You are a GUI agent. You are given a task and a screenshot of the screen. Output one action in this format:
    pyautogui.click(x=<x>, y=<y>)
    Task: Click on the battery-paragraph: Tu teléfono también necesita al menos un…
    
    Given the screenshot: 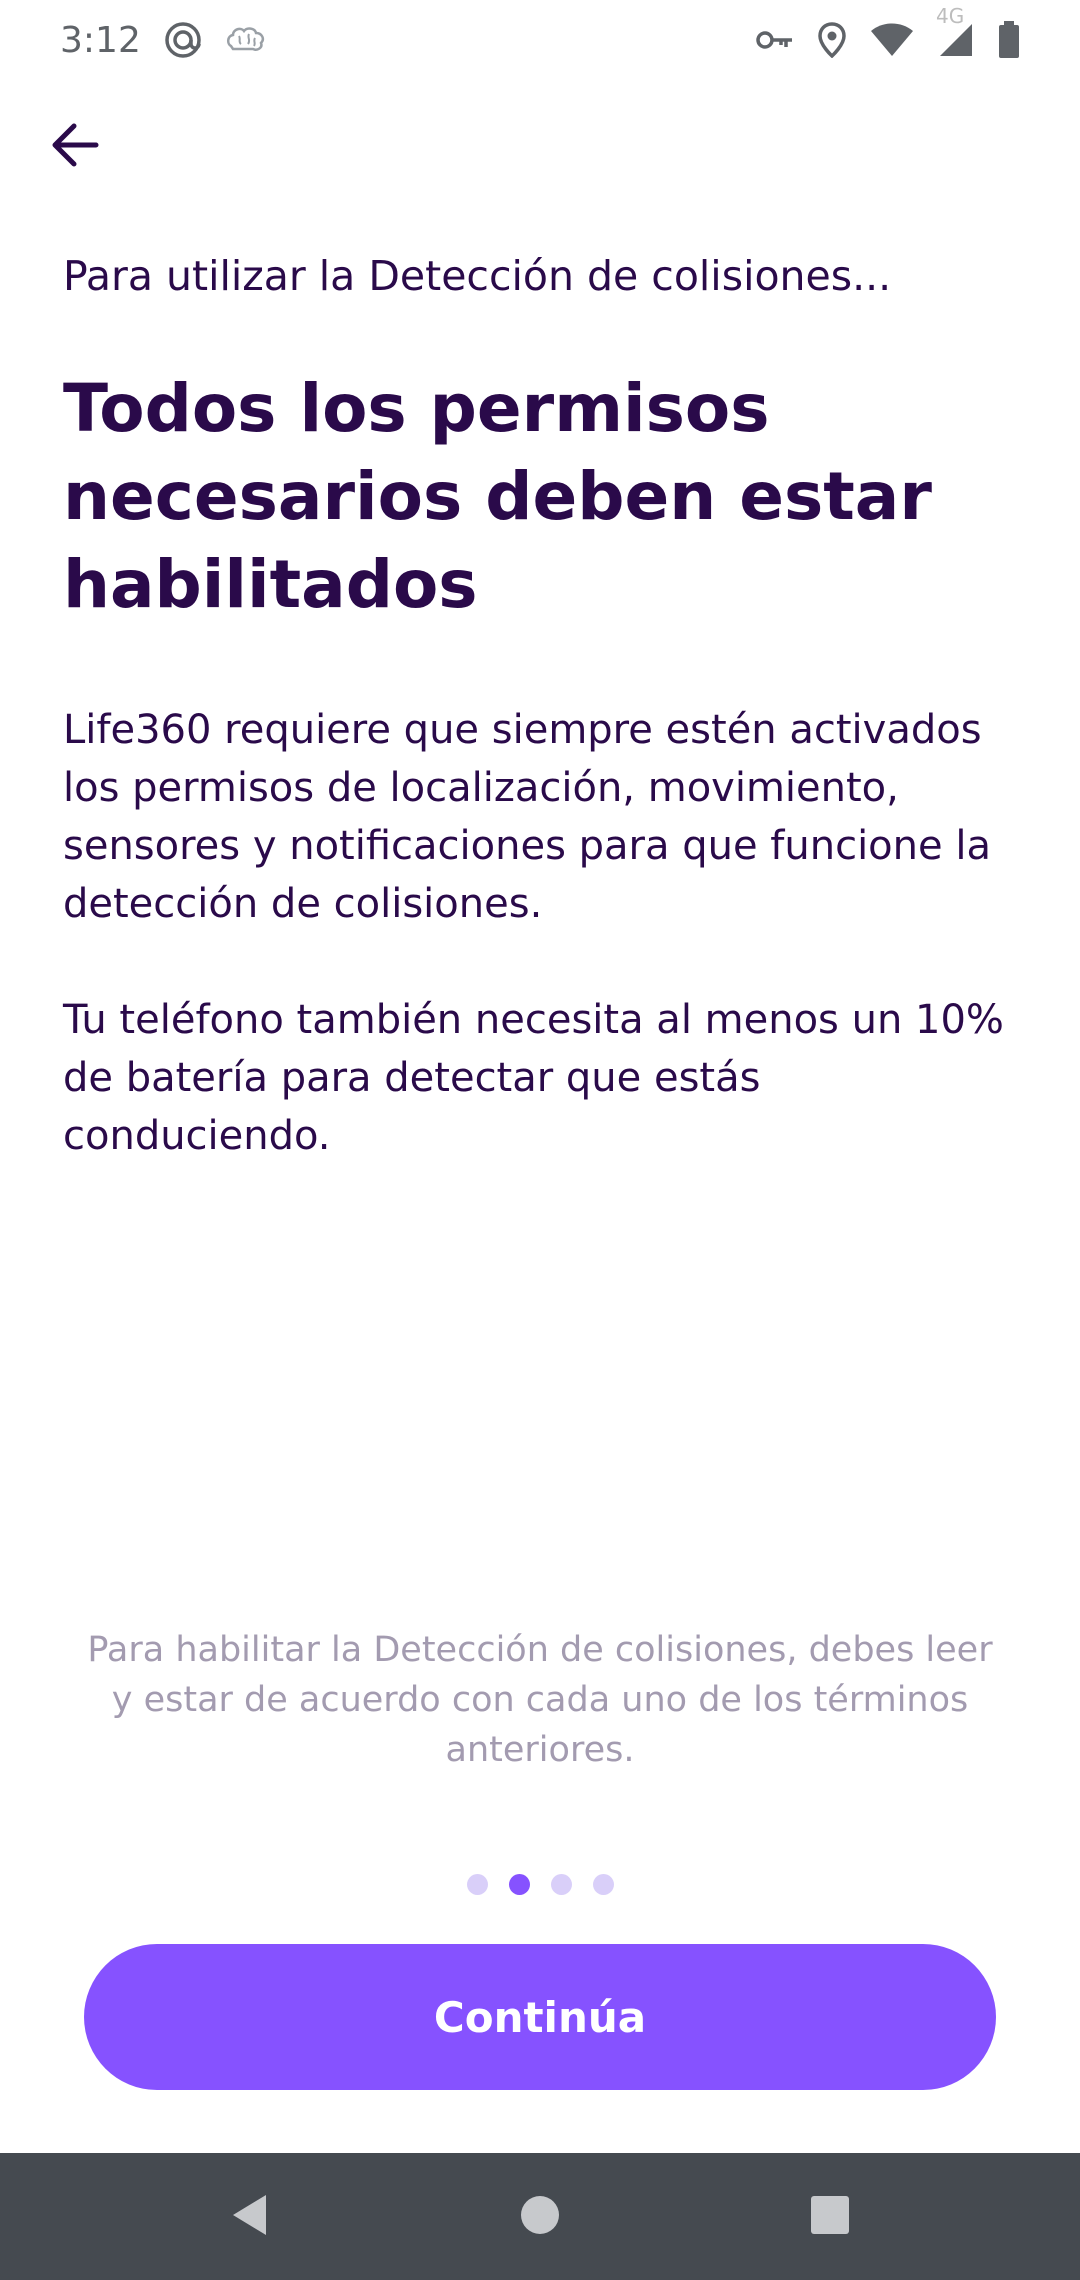 What is the action you would take?
    pyautogui.click(x=533, y=1078)
    